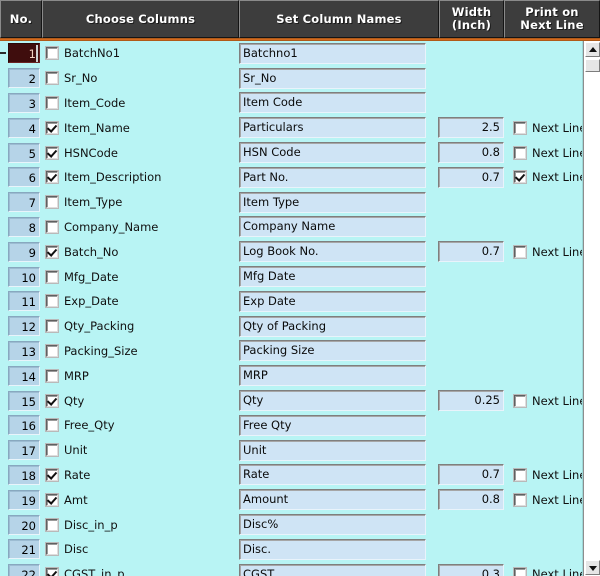 This screenshot has height=576, width=600. I want to click on row-number-cell: 20, so click(24, 524).